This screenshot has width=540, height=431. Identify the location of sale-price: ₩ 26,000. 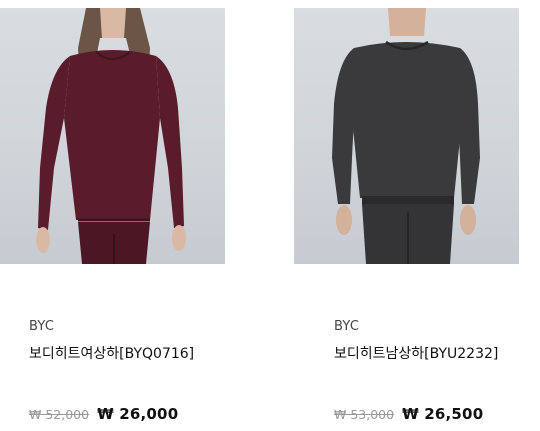
(138, 414).